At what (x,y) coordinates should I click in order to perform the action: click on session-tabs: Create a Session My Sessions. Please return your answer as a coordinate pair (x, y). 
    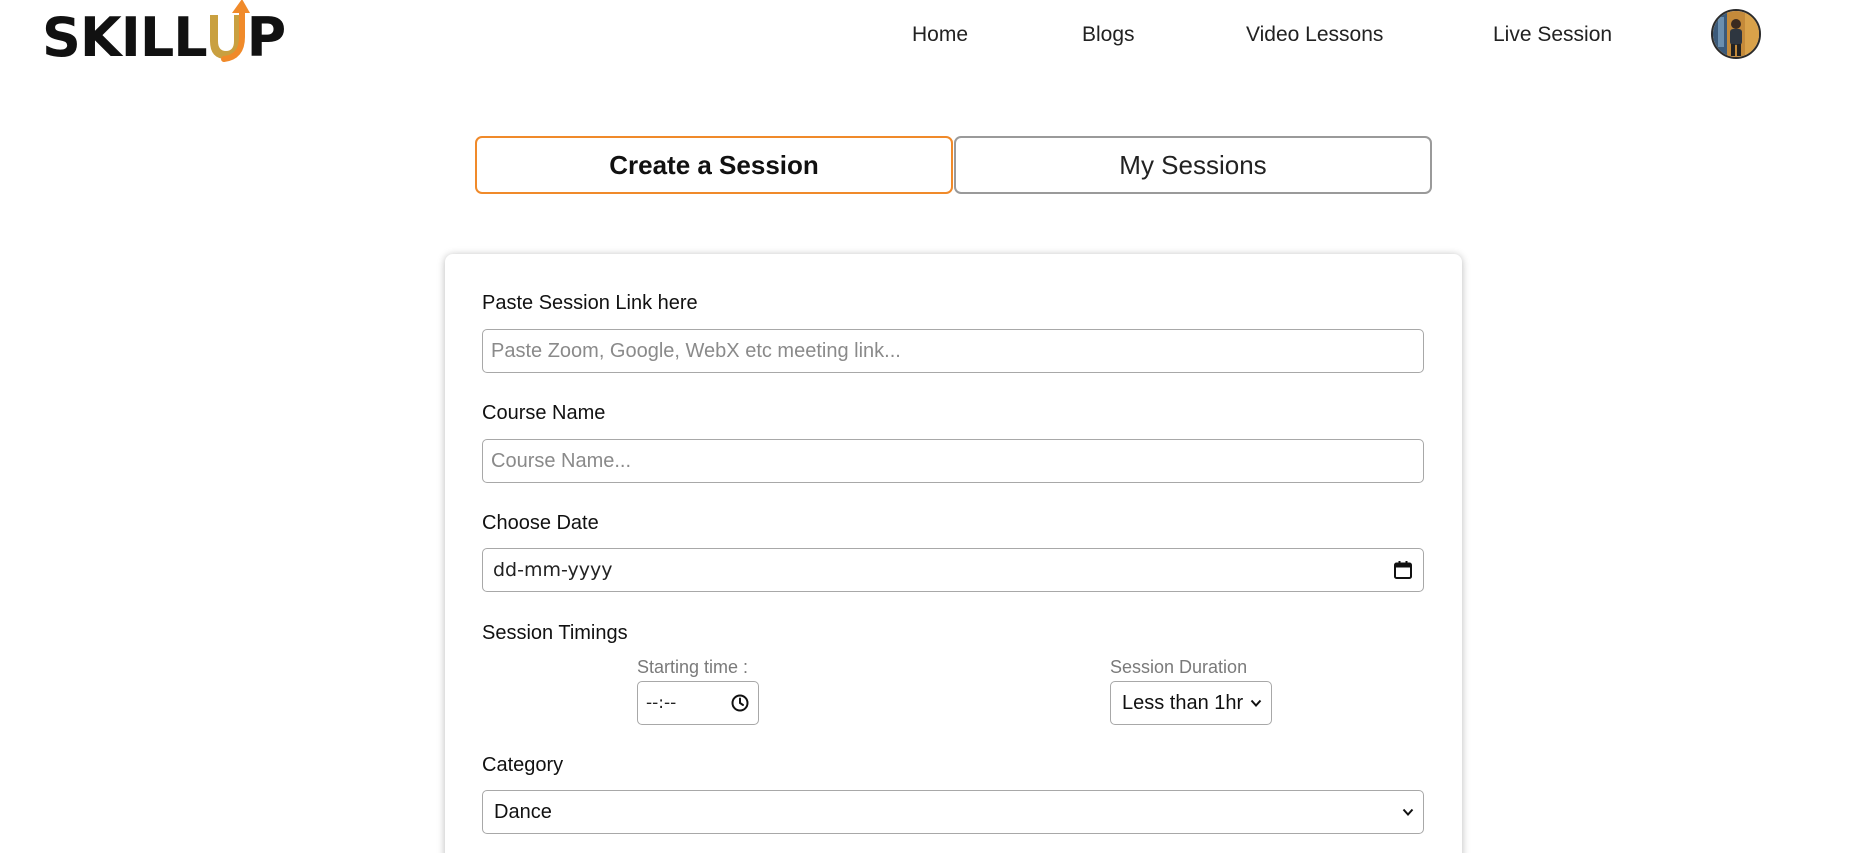
    Looking at the image, I should click on (953, 165).